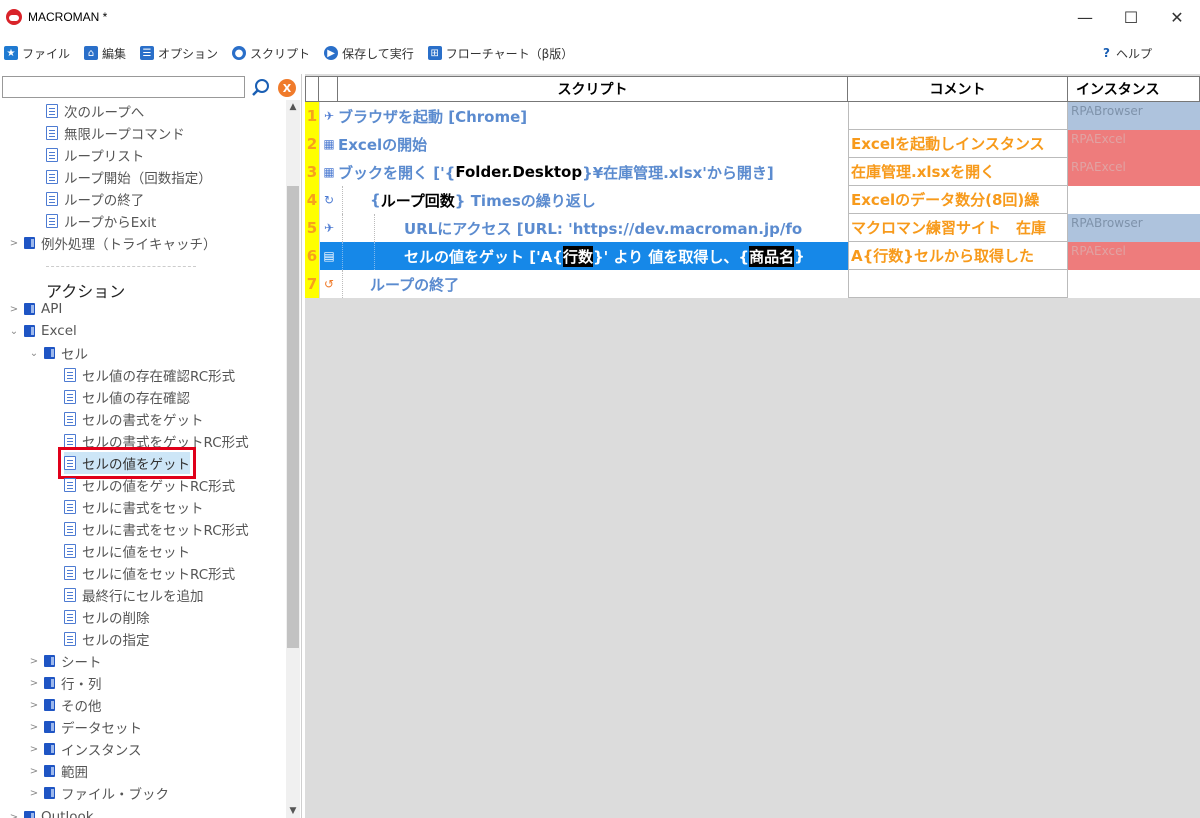  I want to click on search-input, so click(123, 87).